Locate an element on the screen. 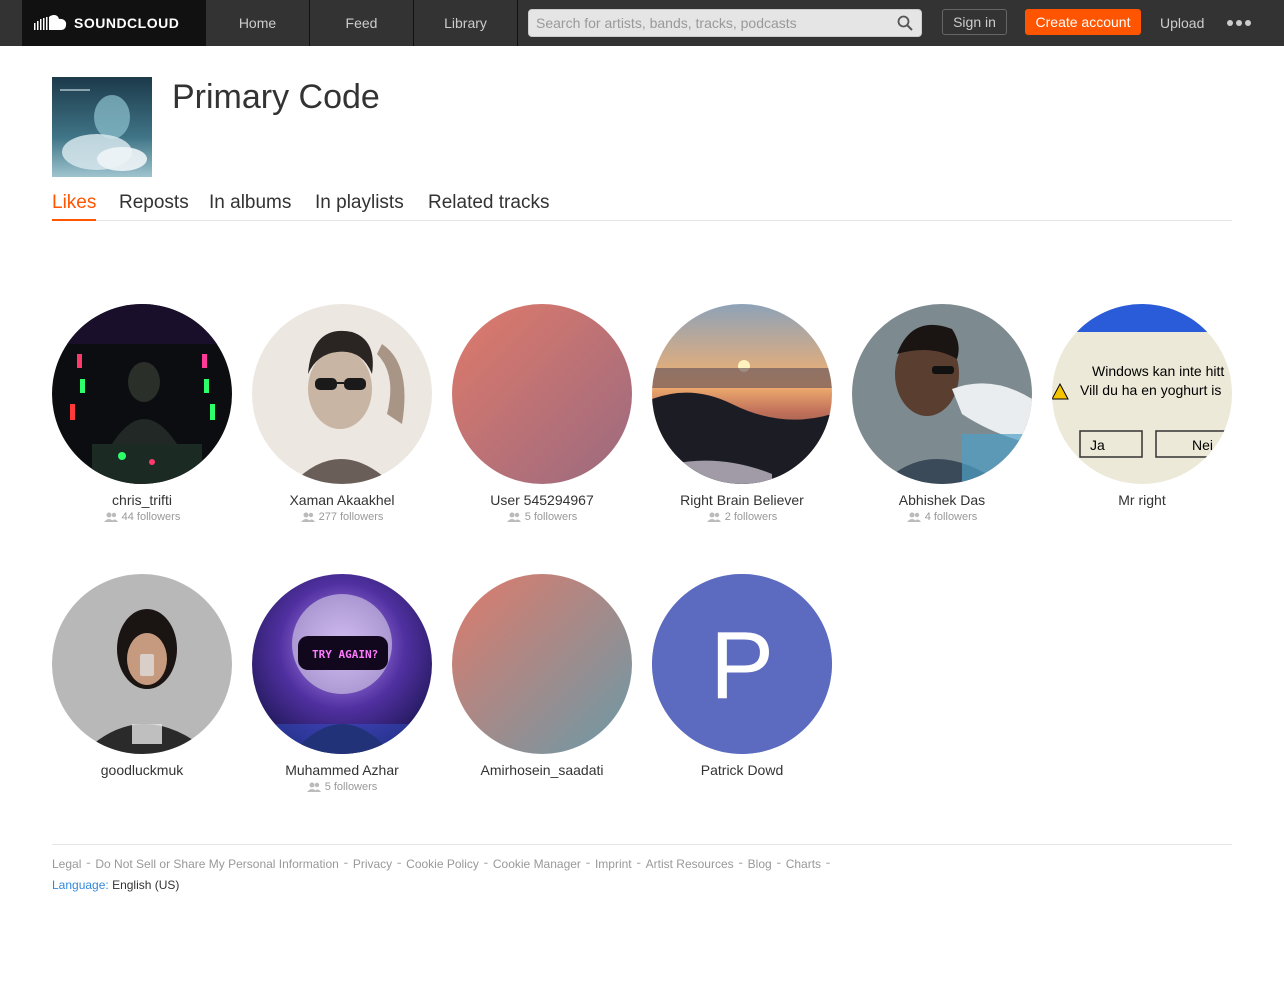 The image size is (1284, 1007). nav-library: Library is located at coordinates (466, 23).